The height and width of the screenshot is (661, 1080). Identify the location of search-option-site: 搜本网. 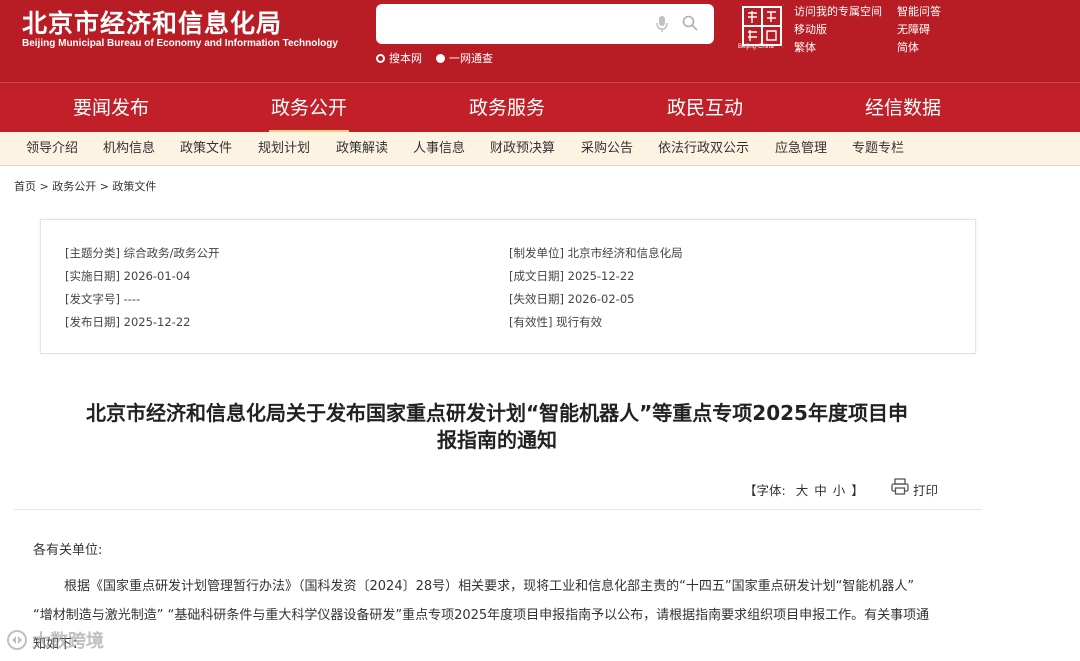
(399, 58).